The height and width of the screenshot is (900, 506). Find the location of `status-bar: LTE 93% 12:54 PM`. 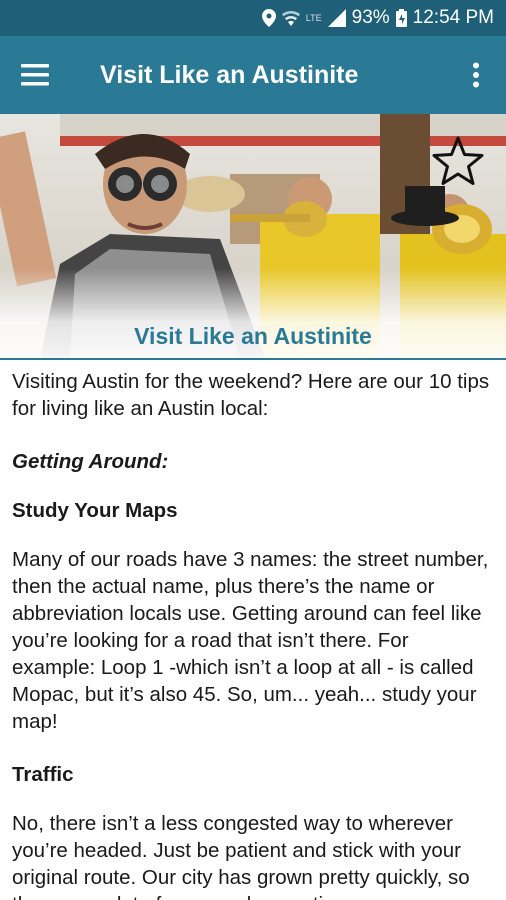

status-bar: LTE 93% 12:54 PM is located at coordinates (253, 18).